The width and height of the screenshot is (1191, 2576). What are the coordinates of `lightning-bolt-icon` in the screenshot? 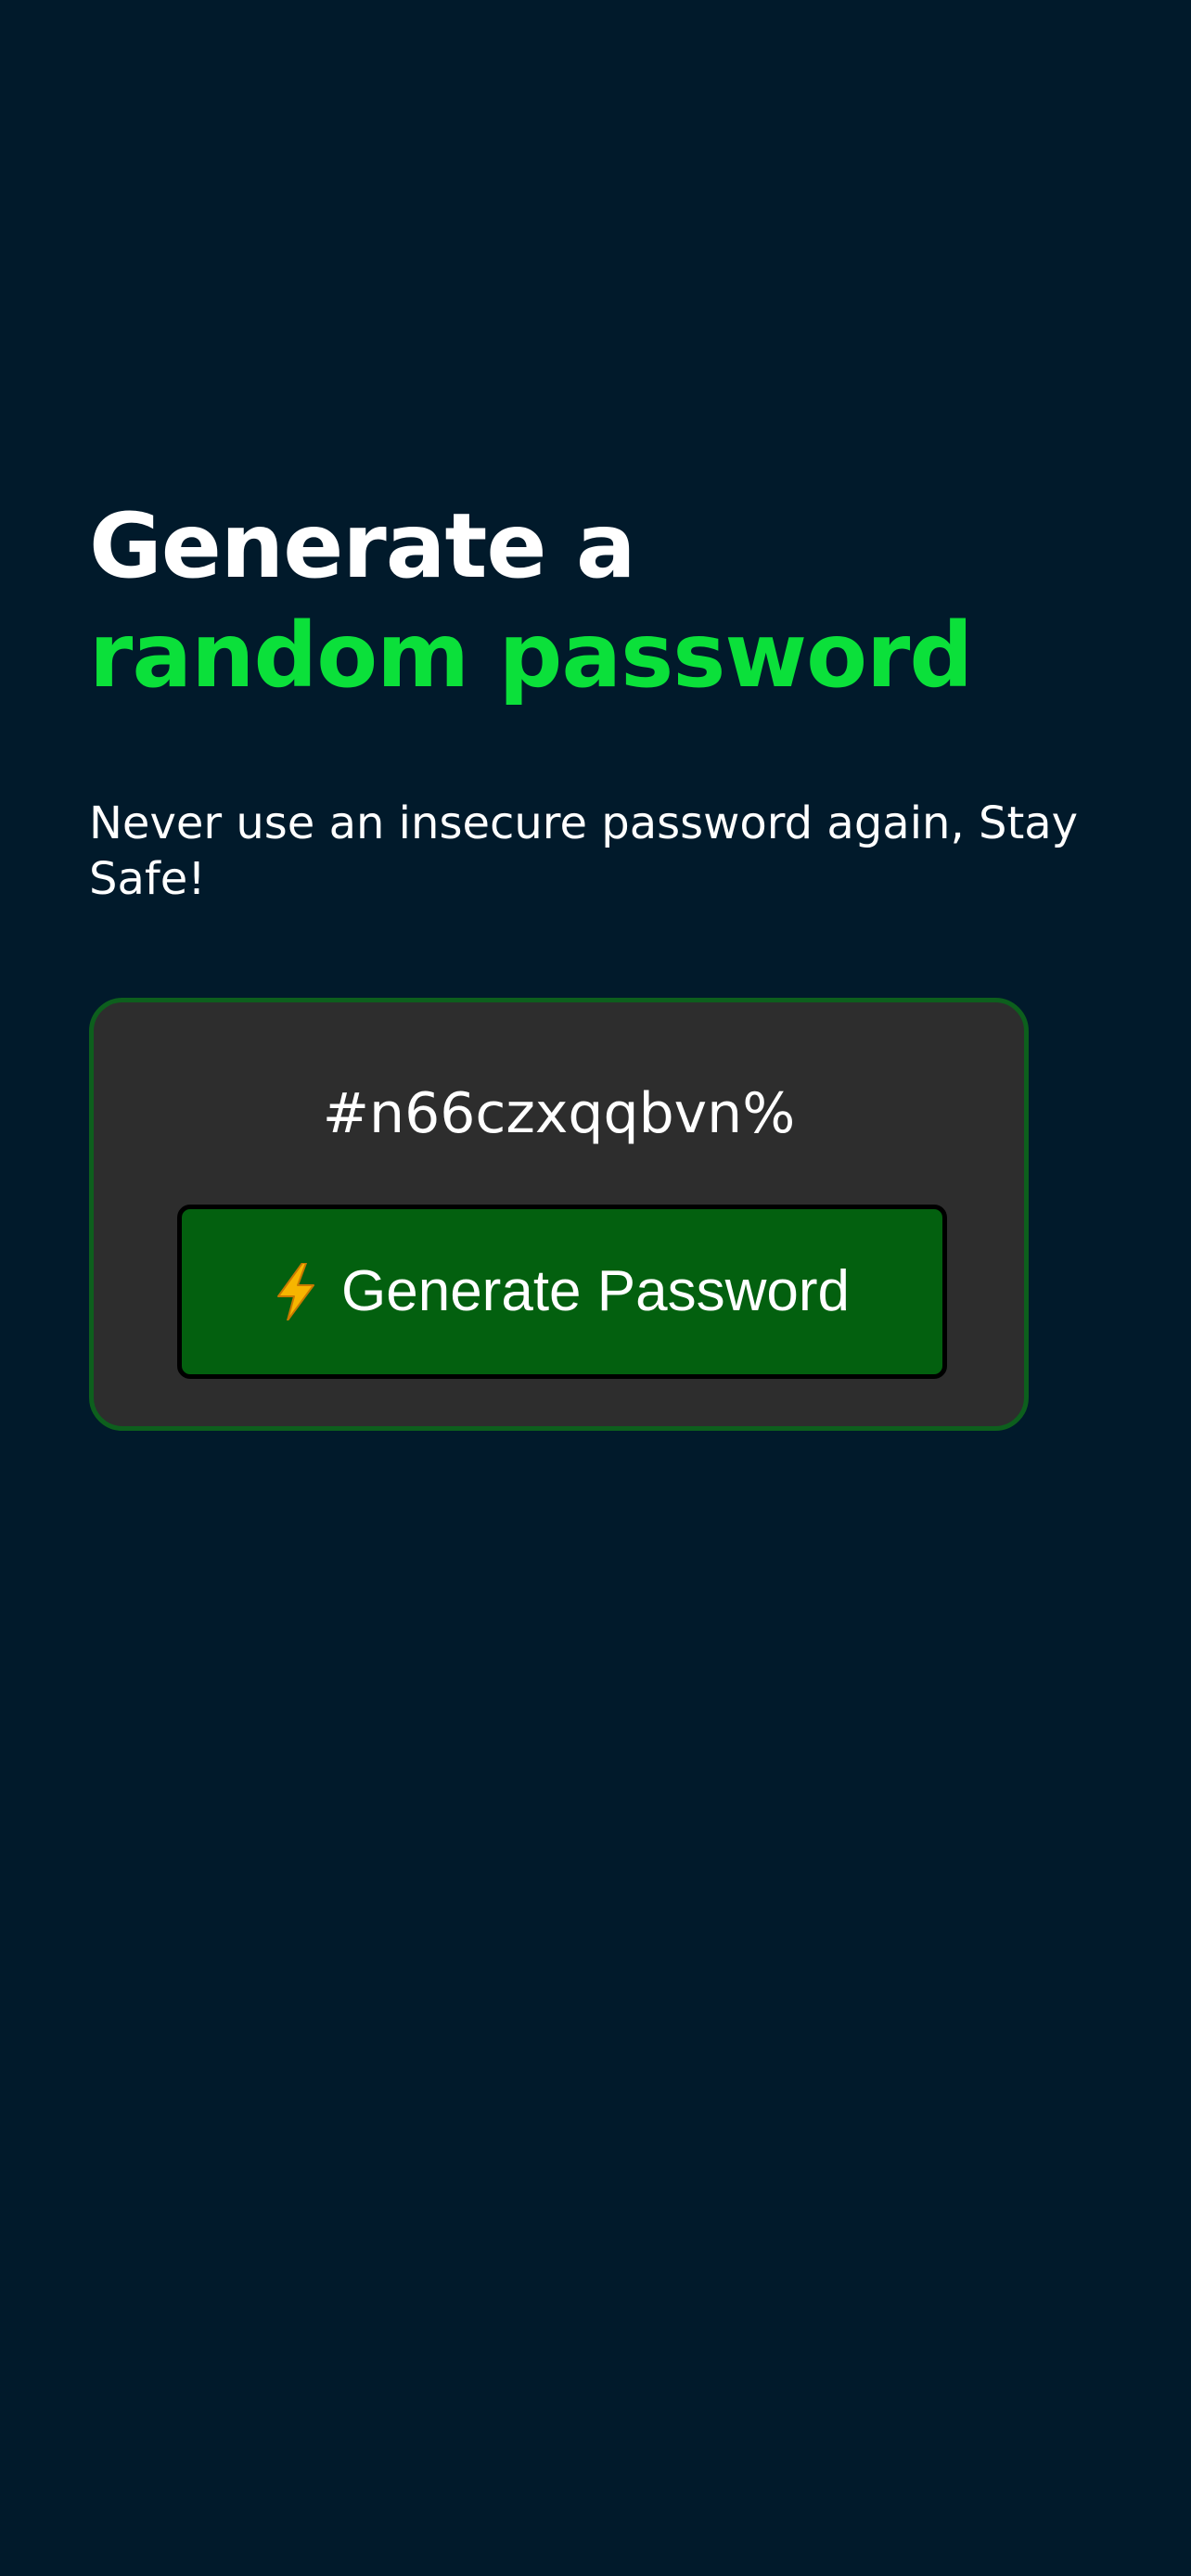 It's located at (296, 1291).